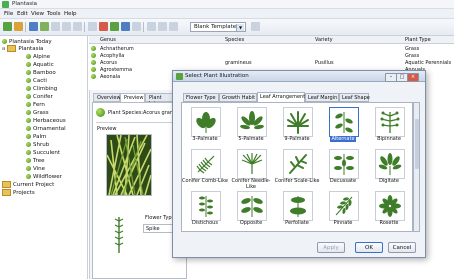 The height and width of the screenshot is (279, 454). What do you see at coordinates (41, 88) in the screenshot?
I see `tree-item-climbing: Climbing` at bounding box center [41, 88].